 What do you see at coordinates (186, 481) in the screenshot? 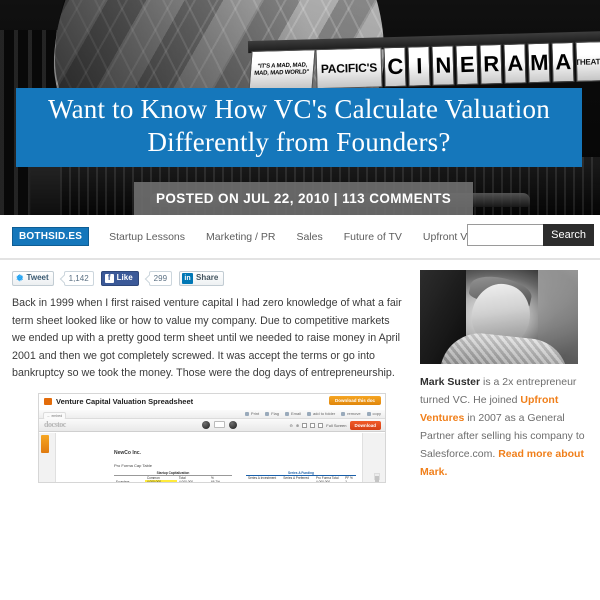
I see `sheet-row-total: 4,000,000` at bounding box center [186, 481].